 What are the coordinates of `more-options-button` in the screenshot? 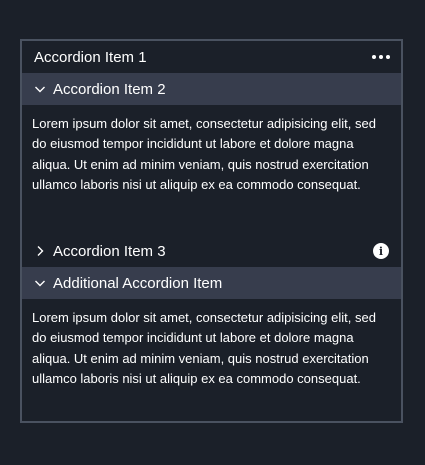 It's located at (381, 57).